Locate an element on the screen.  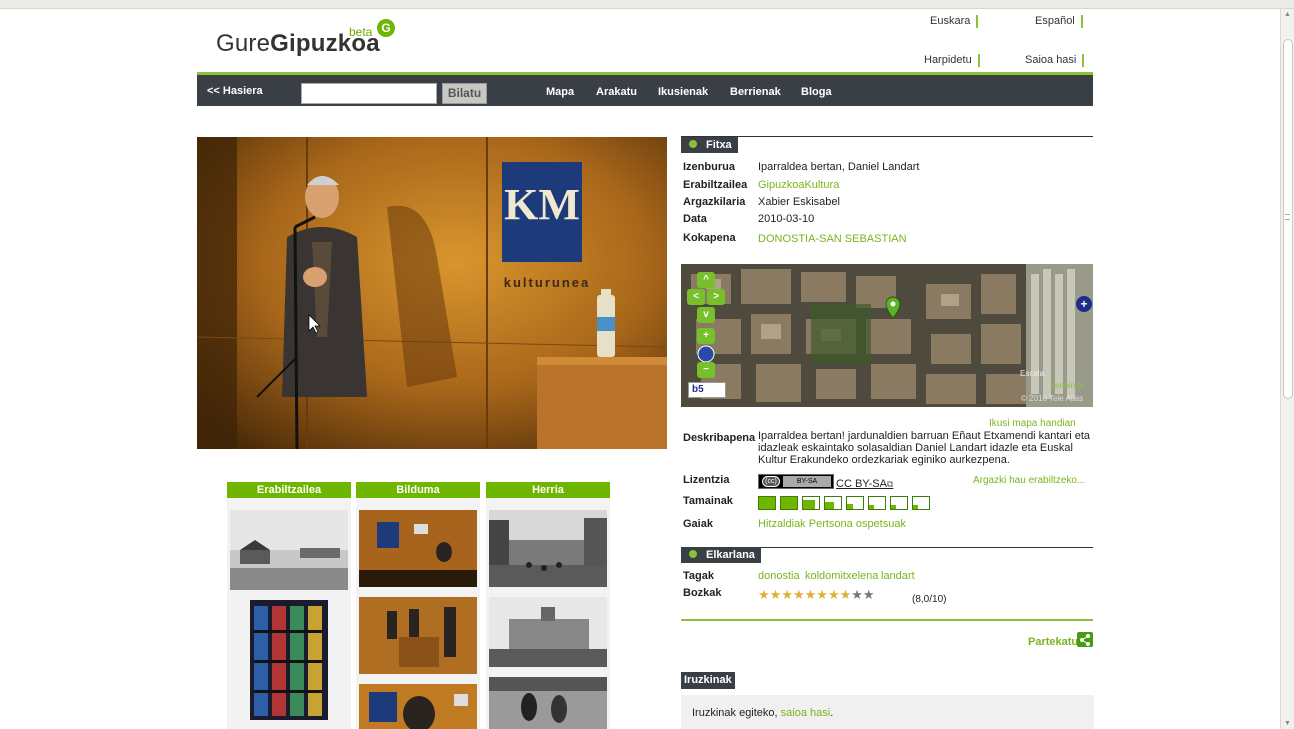
photographer-label: Argazkilaria is located at coordinates (714, 202).